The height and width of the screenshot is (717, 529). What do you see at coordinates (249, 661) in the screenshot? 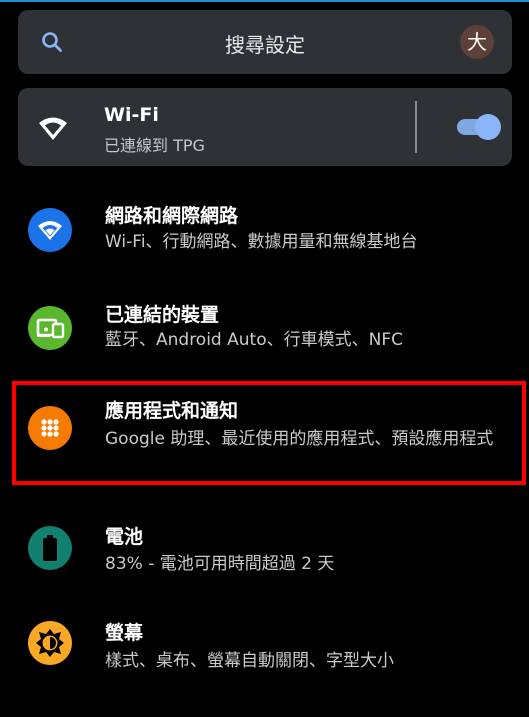
I see `item-subtitle: 樣式、桌布、螢幕自動關閉、字型大小` at bounding box center [249, 661].